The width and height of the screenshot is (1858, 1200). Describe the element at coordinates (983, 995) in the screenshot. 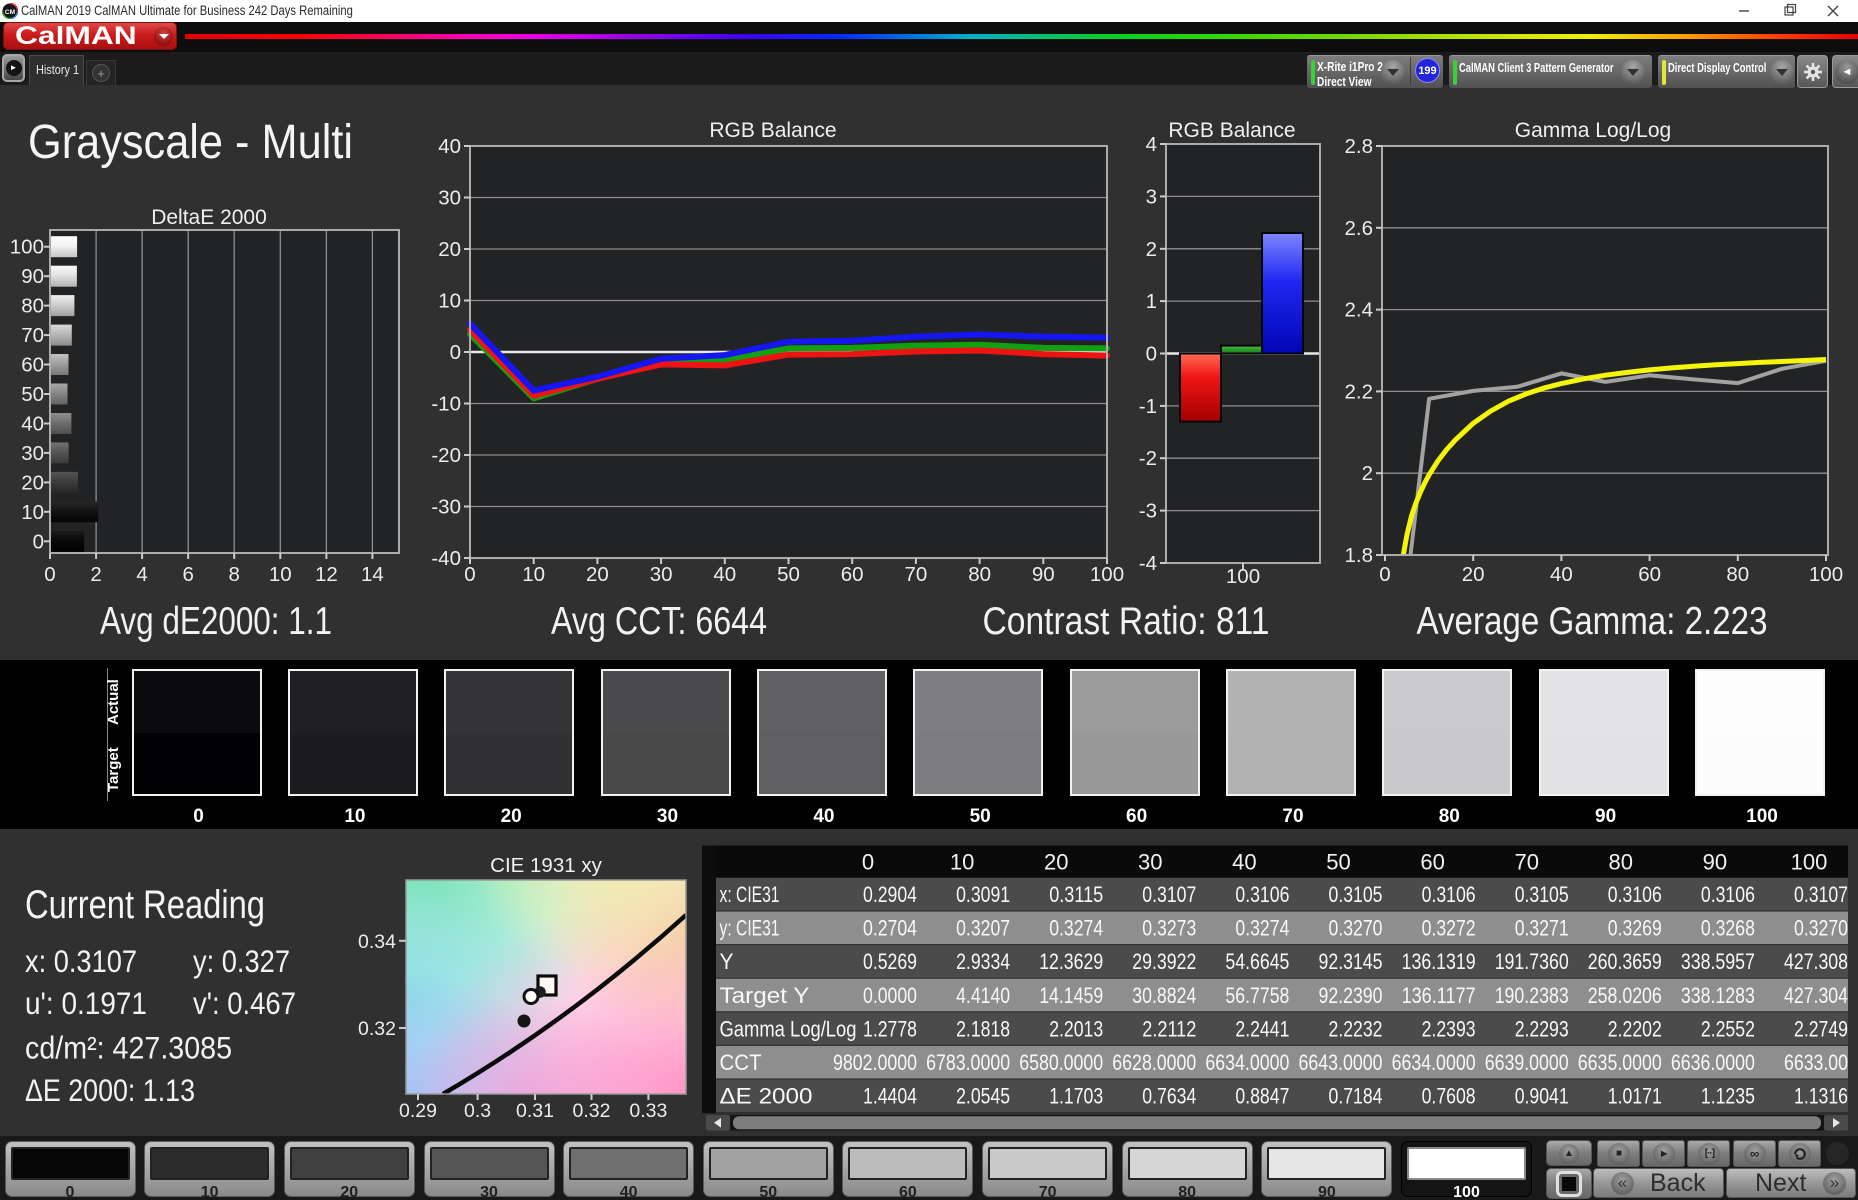

I see `svg-text: 4.4140` at that location.